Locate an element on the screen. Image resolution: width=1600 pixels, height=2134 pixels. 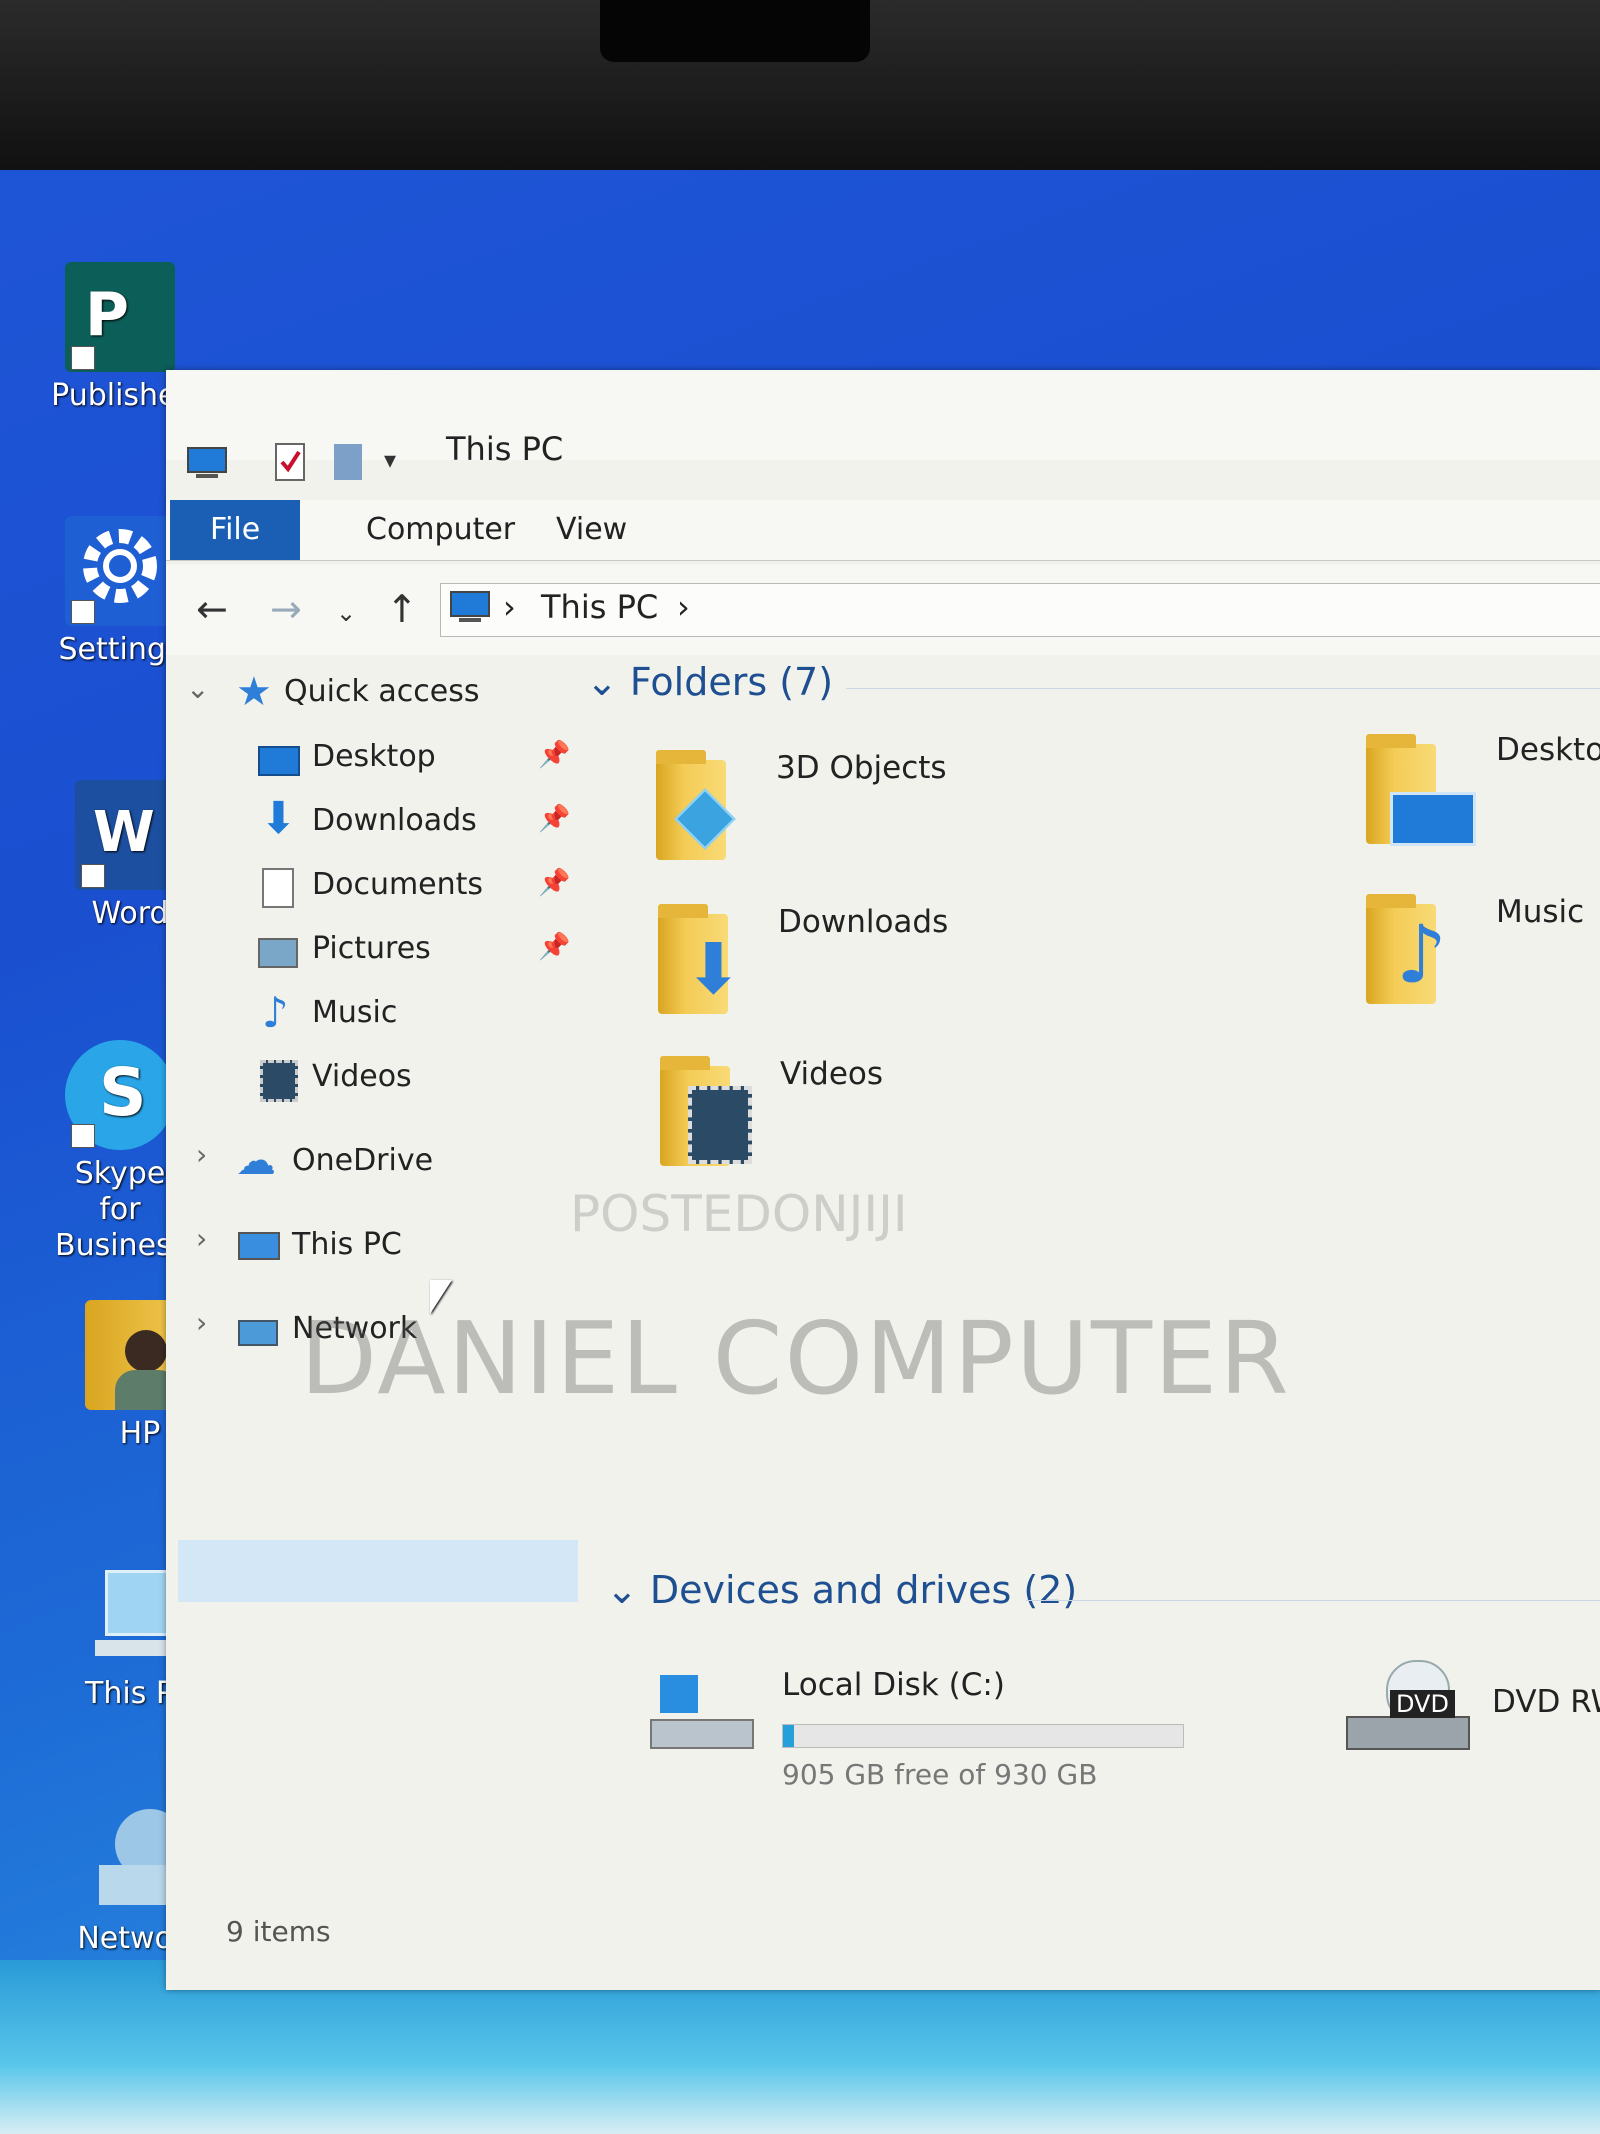
devices-group-header: ⌄ Devices and drives (2) is located at coordinates (841, 1590).